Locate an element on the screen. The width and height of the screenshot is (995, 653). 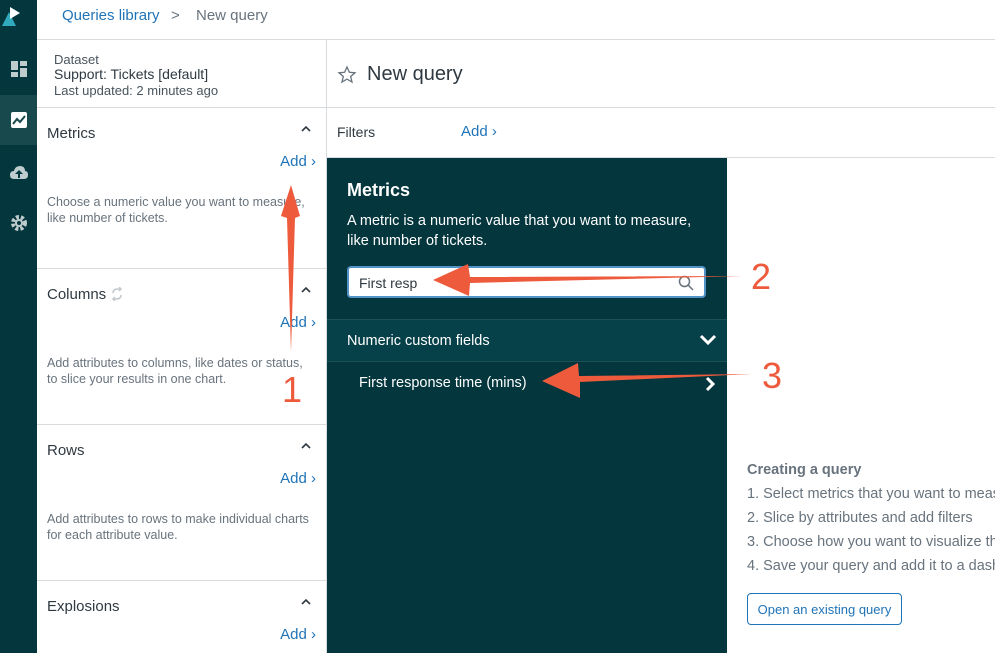
star-icon is located at coordinates (347, 75).